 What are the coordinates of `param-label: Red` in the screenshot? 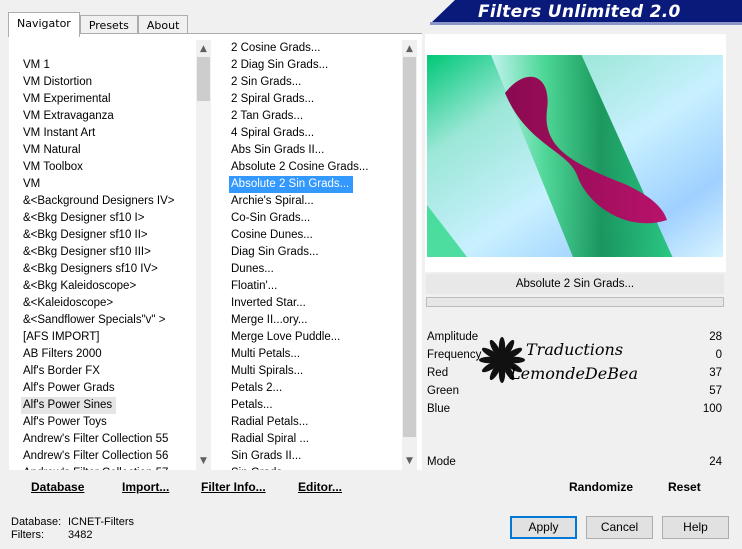 It's located at (438, 373).